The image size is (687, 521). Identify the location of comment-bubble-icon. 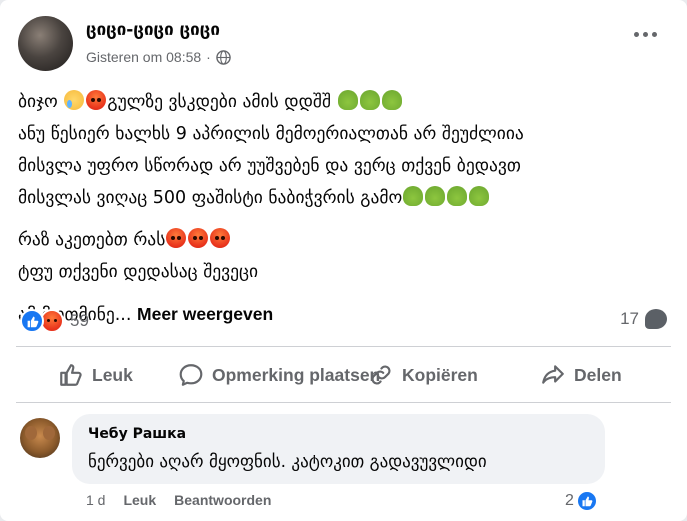
(656, 319).